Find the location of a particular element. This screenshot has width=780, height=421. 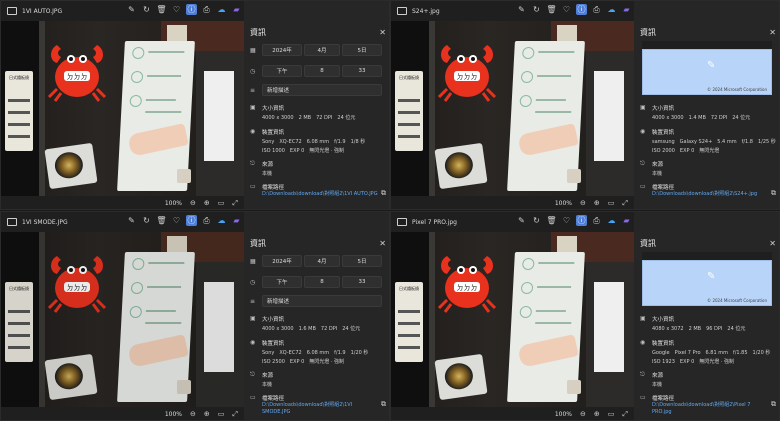

crab-label: ㄉㄉㄉ is located at coordinates (77, 287).